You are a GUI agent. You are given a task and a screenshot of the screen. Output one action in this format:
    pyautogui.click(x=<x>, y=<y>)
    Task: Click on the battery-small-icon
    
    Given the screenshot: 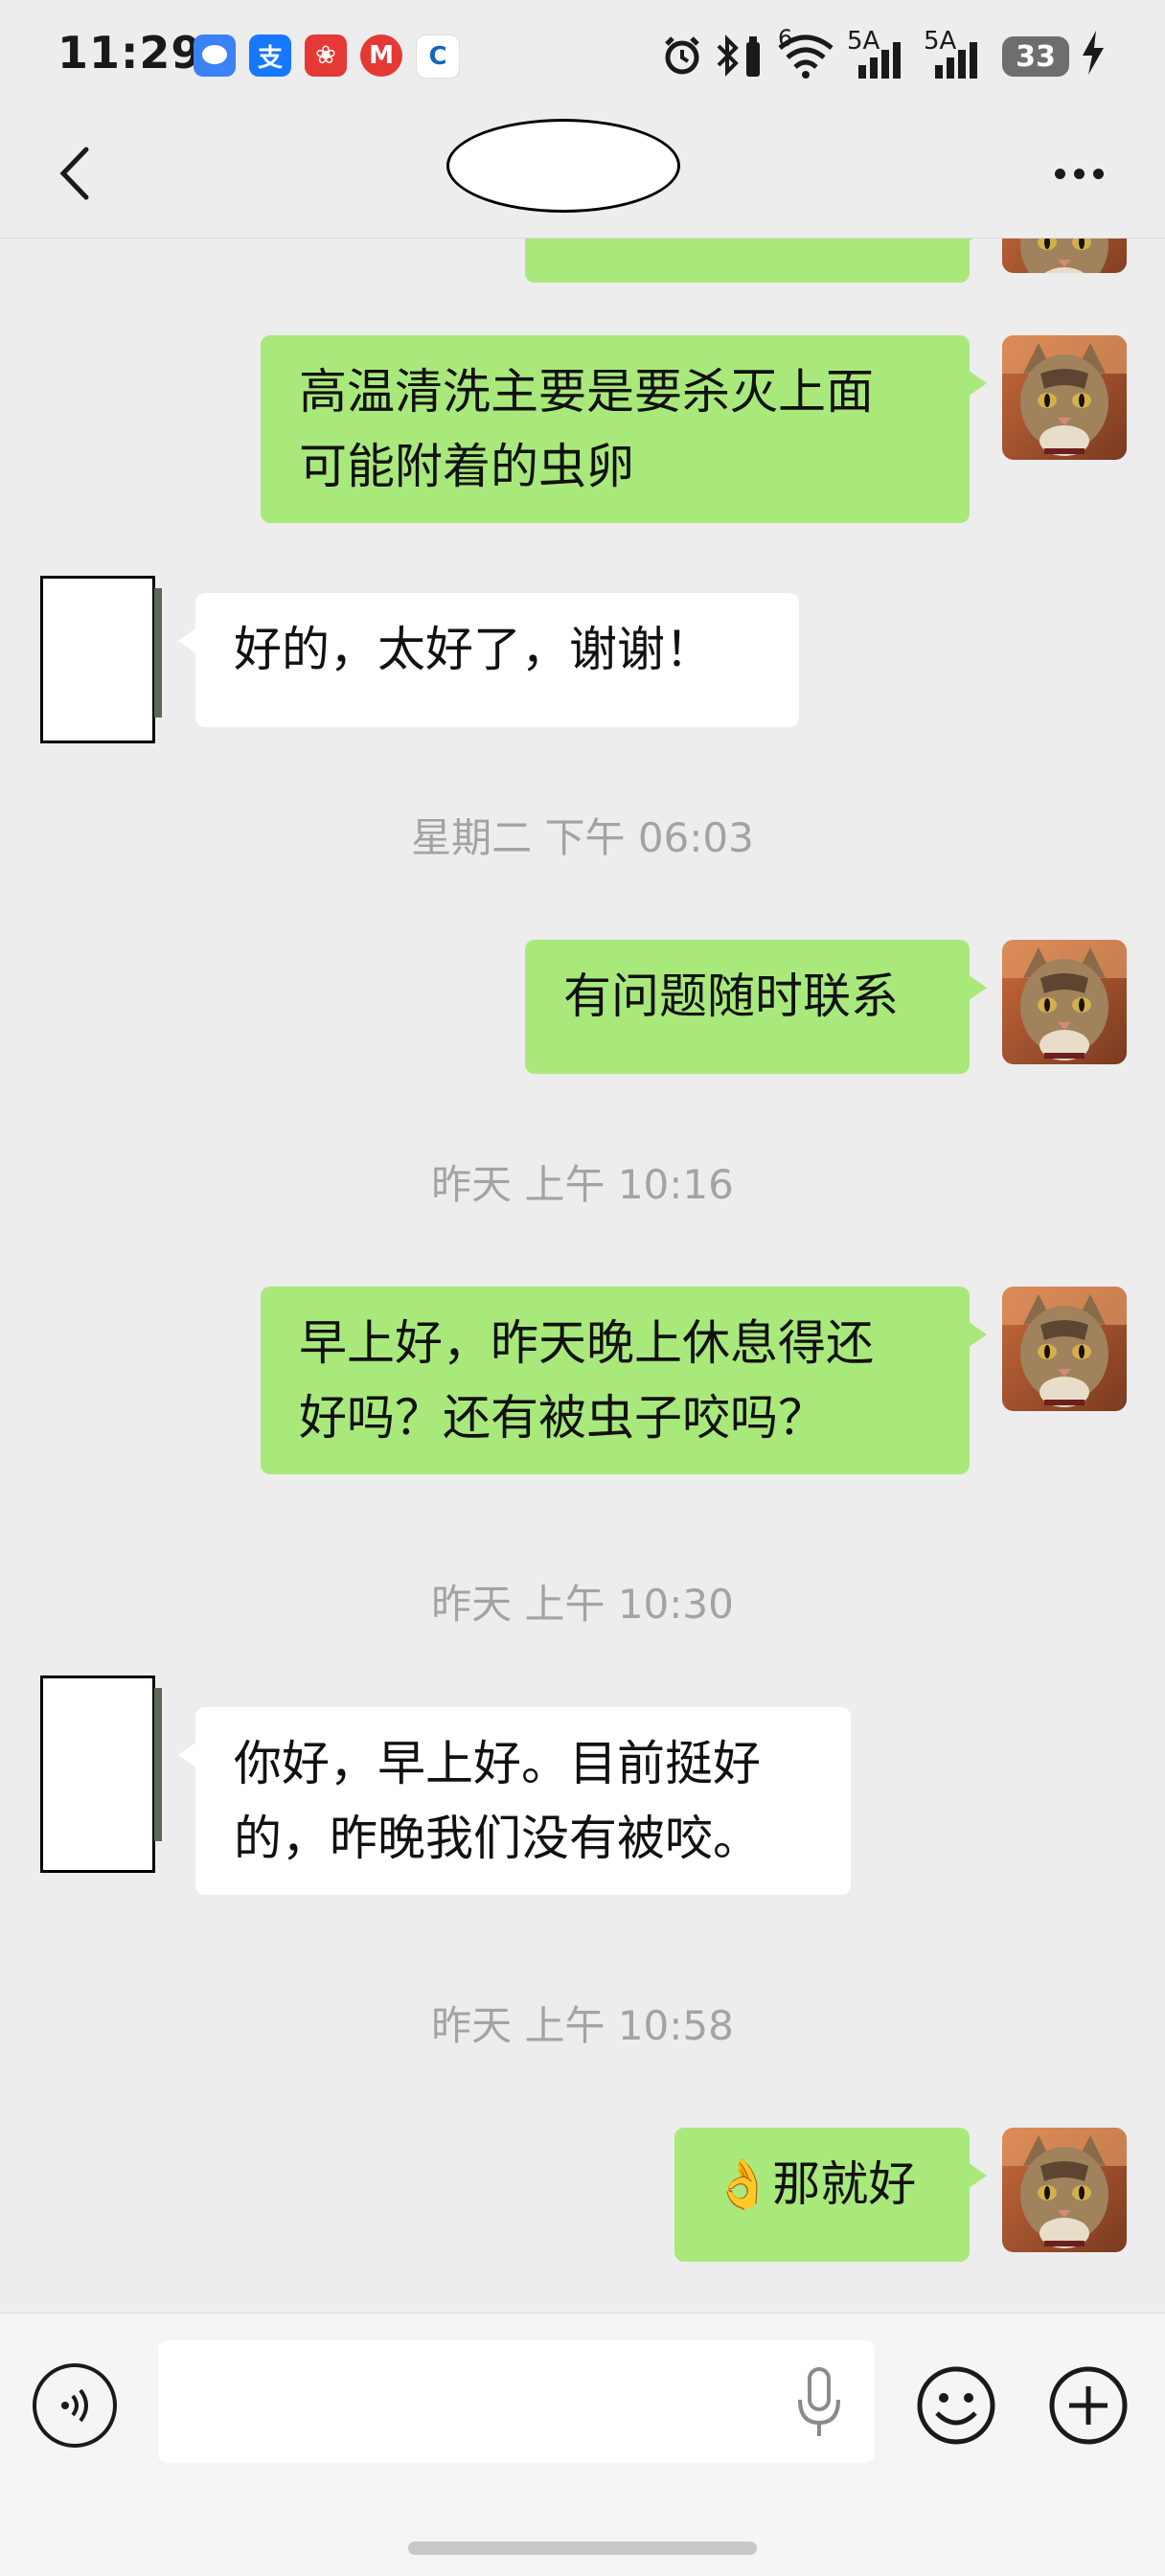 What is the action you would take?
    pyautogui.click(x=753, y=57)
    